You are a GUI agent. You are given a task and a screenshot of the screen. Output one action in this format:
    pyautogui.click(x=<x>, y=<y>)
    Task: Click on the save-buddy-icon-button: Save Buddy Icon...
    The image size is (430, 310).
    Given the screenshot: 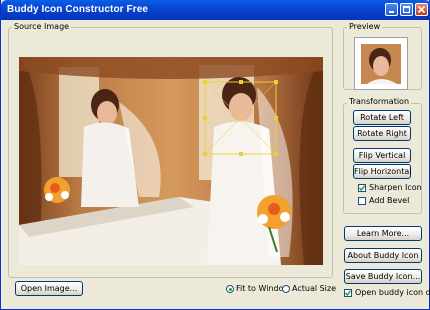 What is the action you would take?
    pyautogui.click(x=383, y=276)
    